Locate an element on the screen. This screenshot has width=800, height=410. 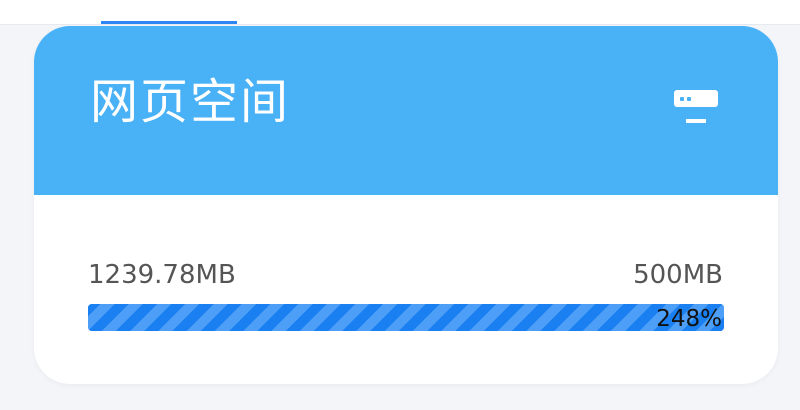
top-tab-bar is located at coordinates (400, 12).